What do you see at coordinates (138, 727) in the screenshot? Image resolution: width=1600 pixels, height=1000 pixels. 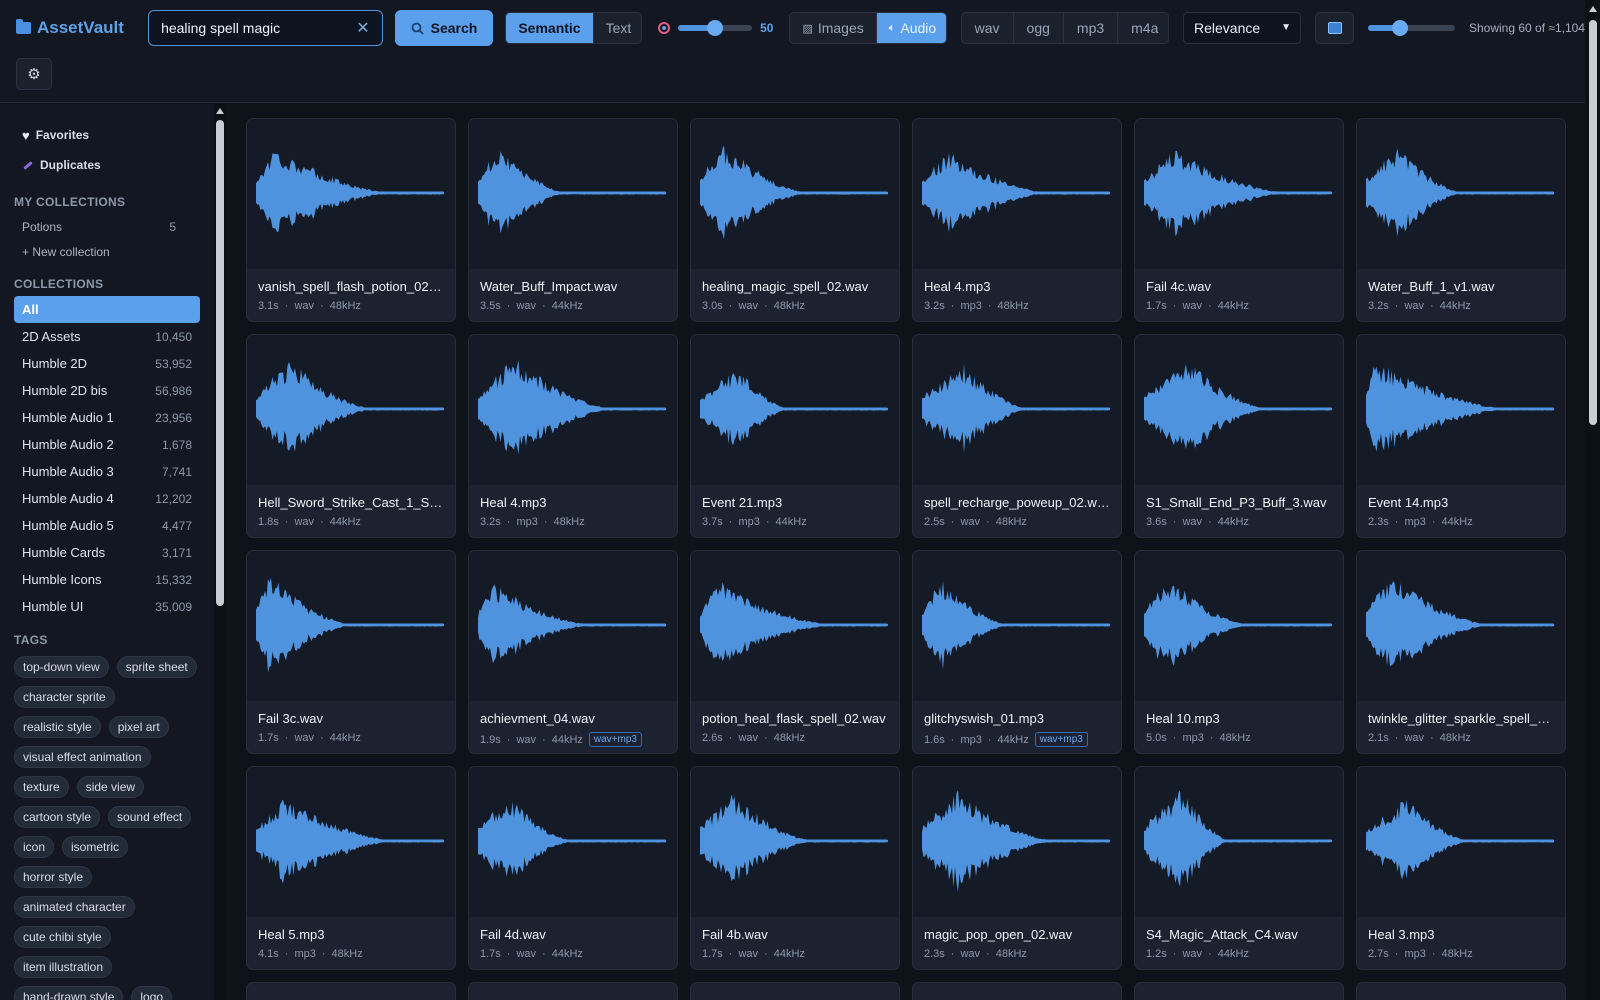 I see `tag-chip: pixel art` at bounding box center [138, 727].